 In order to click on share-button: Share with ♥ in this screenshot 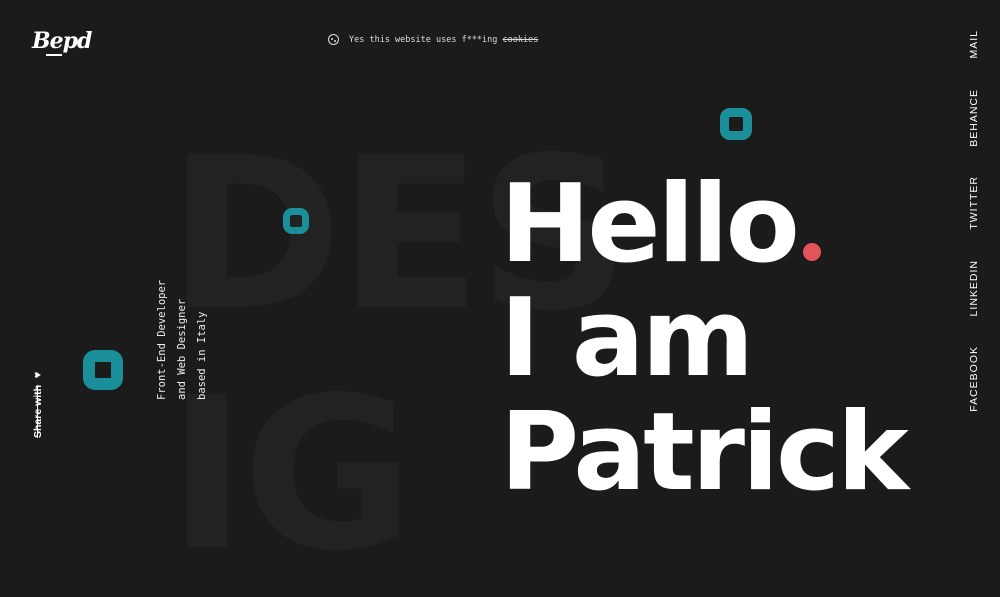, I will do `click(38, 400)`.